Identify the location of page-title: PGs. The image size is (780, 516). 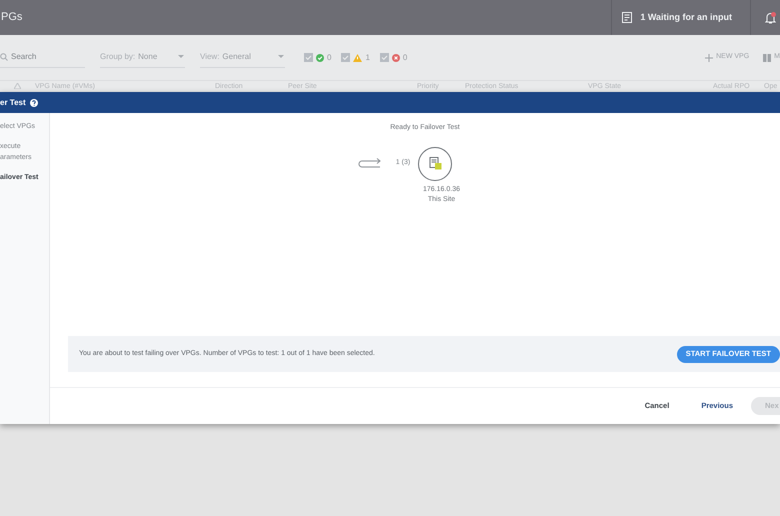
(11, 18).